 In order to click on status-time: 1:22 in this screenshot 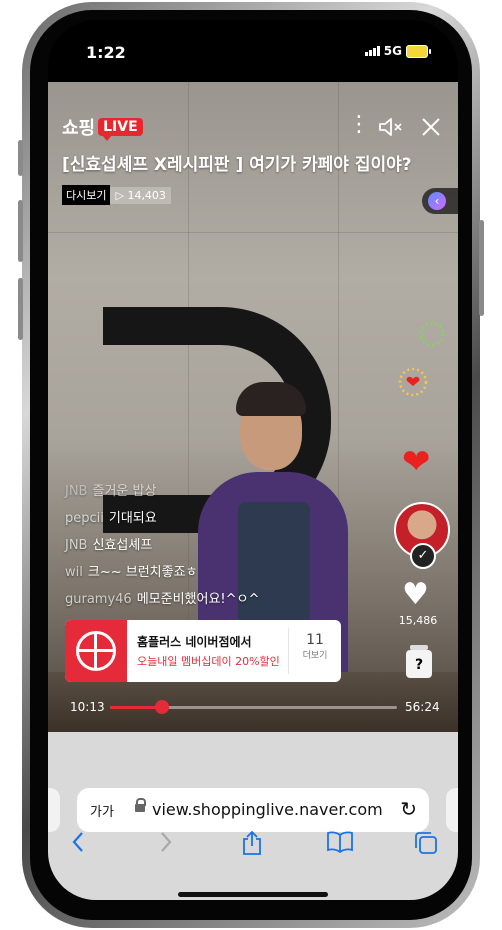, I will do `click(106, 52)`.